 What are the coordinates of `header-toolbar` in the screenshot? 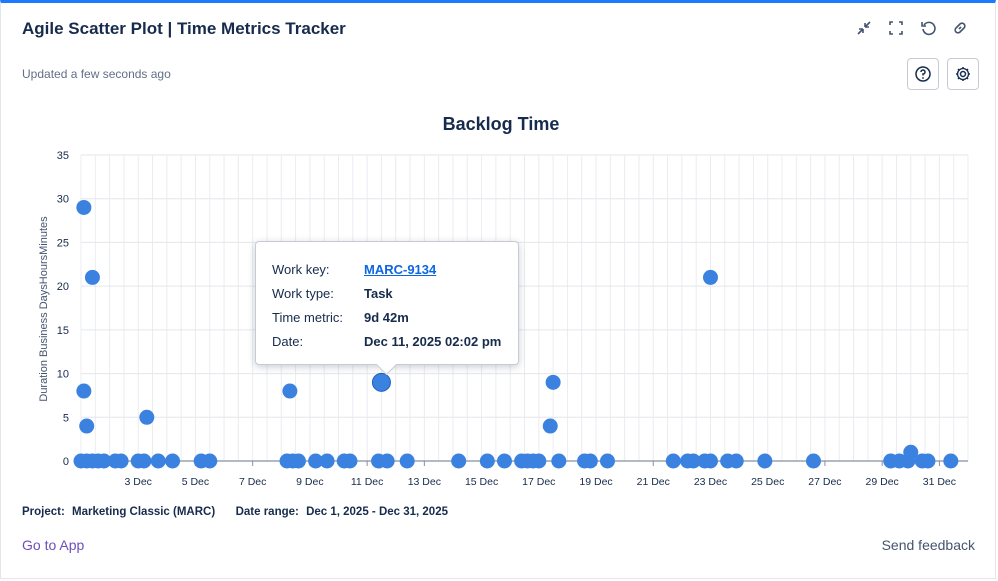 It's located at (912, 28).